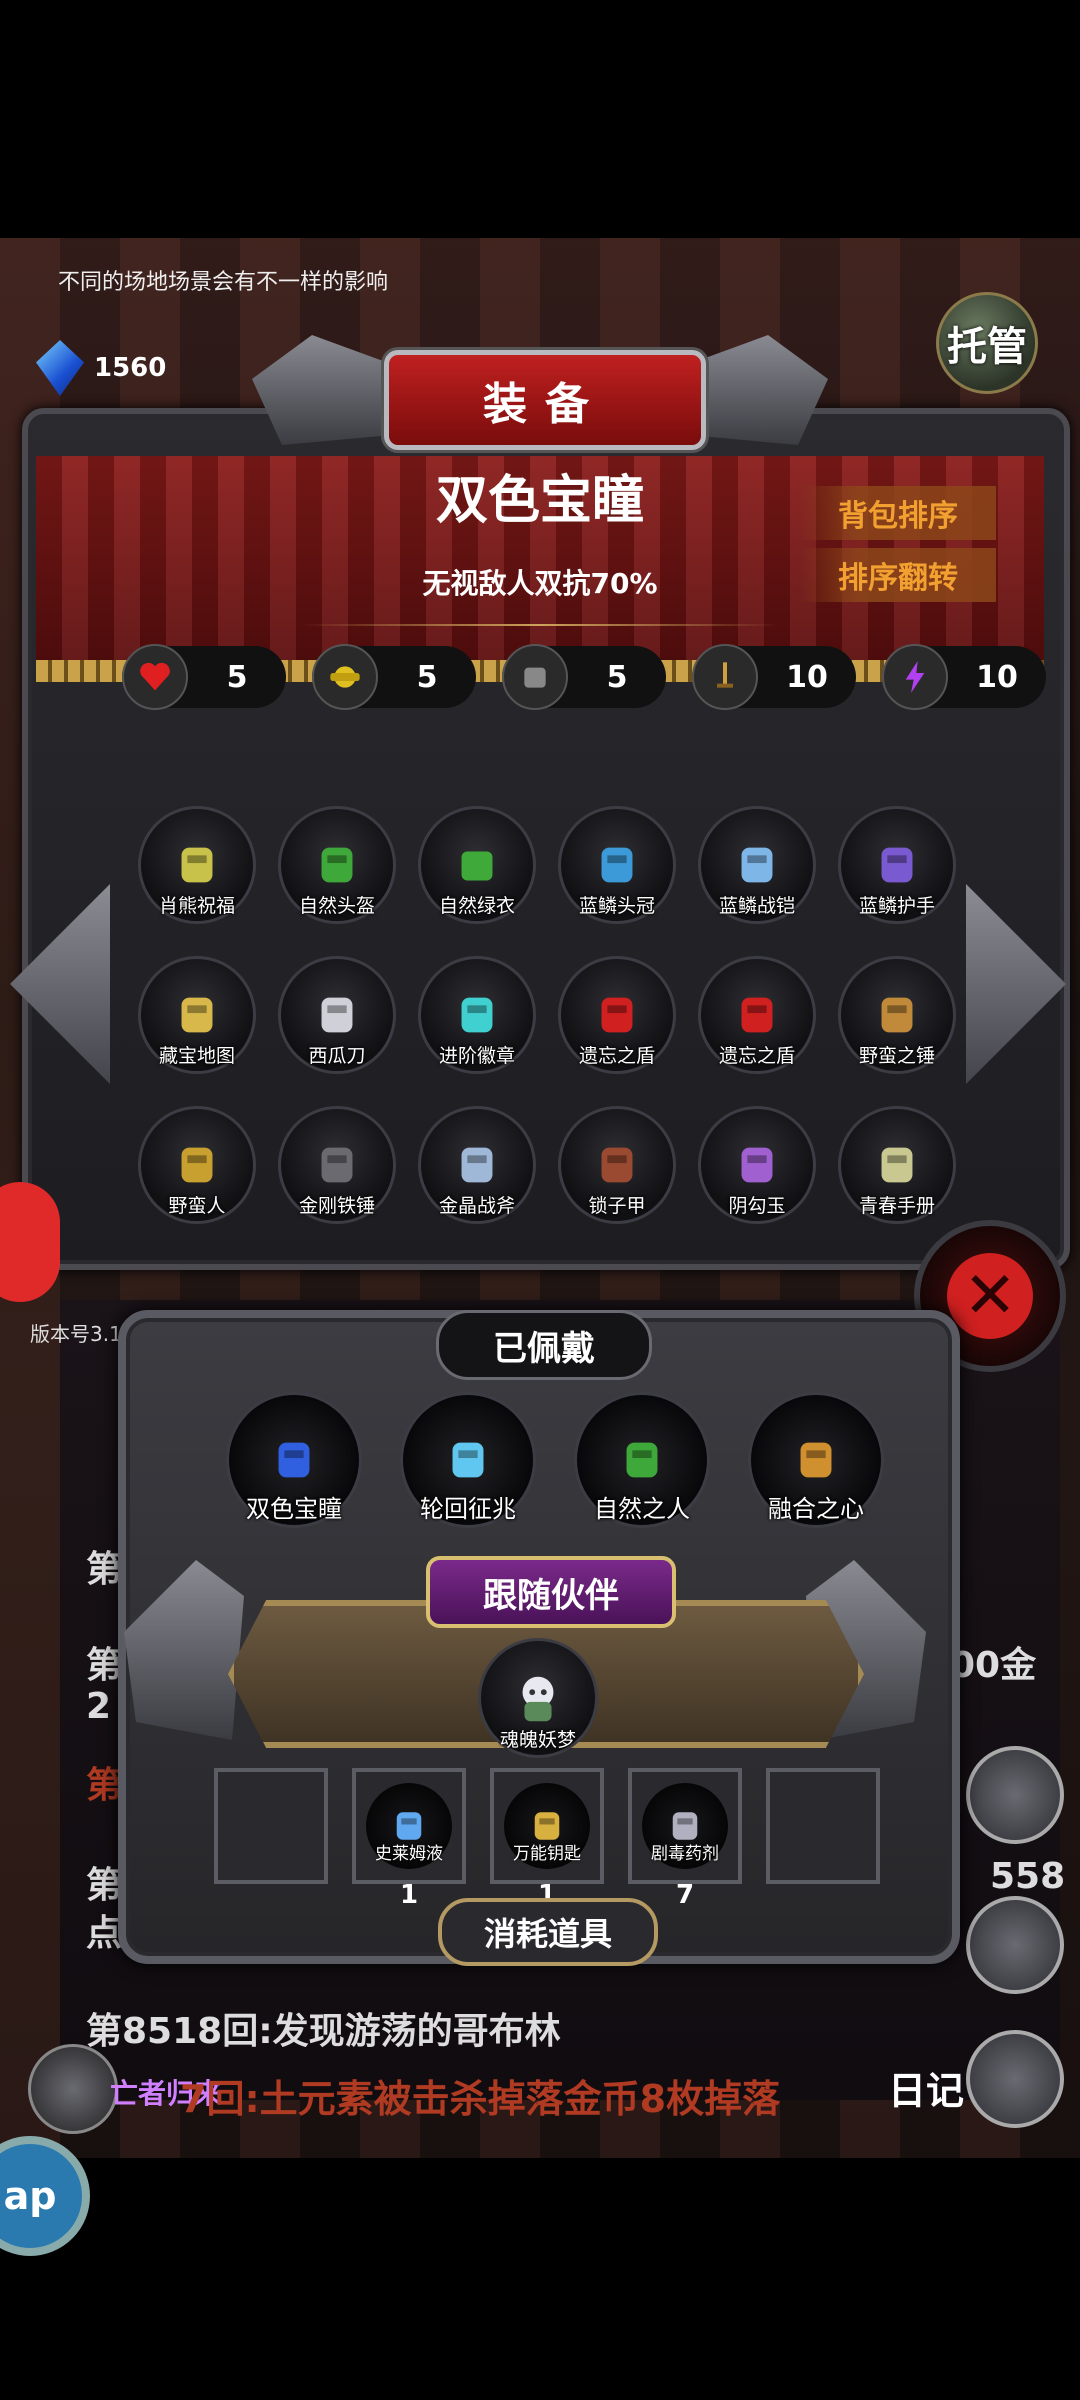 This screenshot has height=2400, width=1080. I want to click on inventory-slot: 蓝鳞战铠, so click(757, 865).